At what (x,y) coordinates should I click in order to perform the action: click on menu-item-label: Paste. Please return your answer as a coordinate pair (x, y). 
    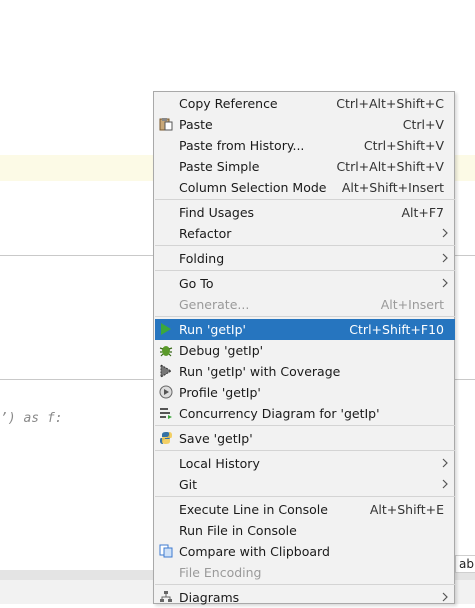
    Looking at the image, I should click on (196, 124).